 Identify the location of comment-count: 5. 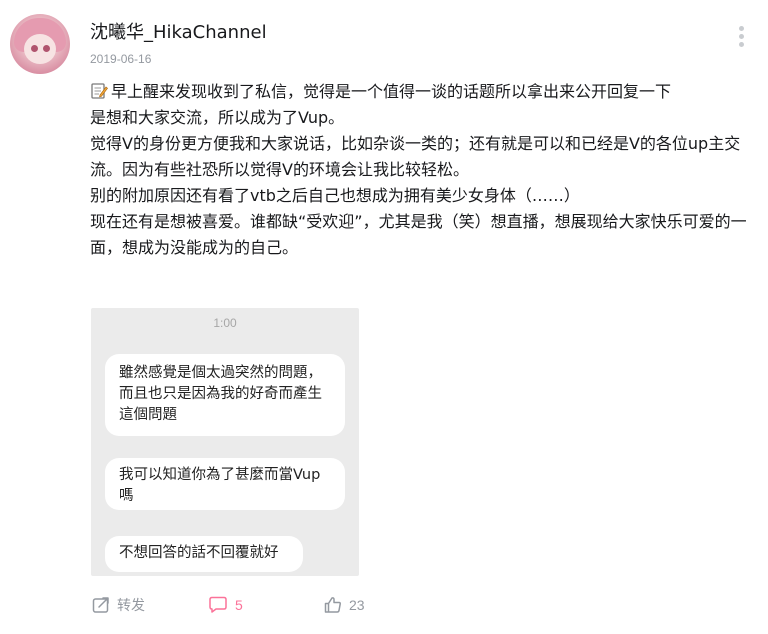
(239, 605).